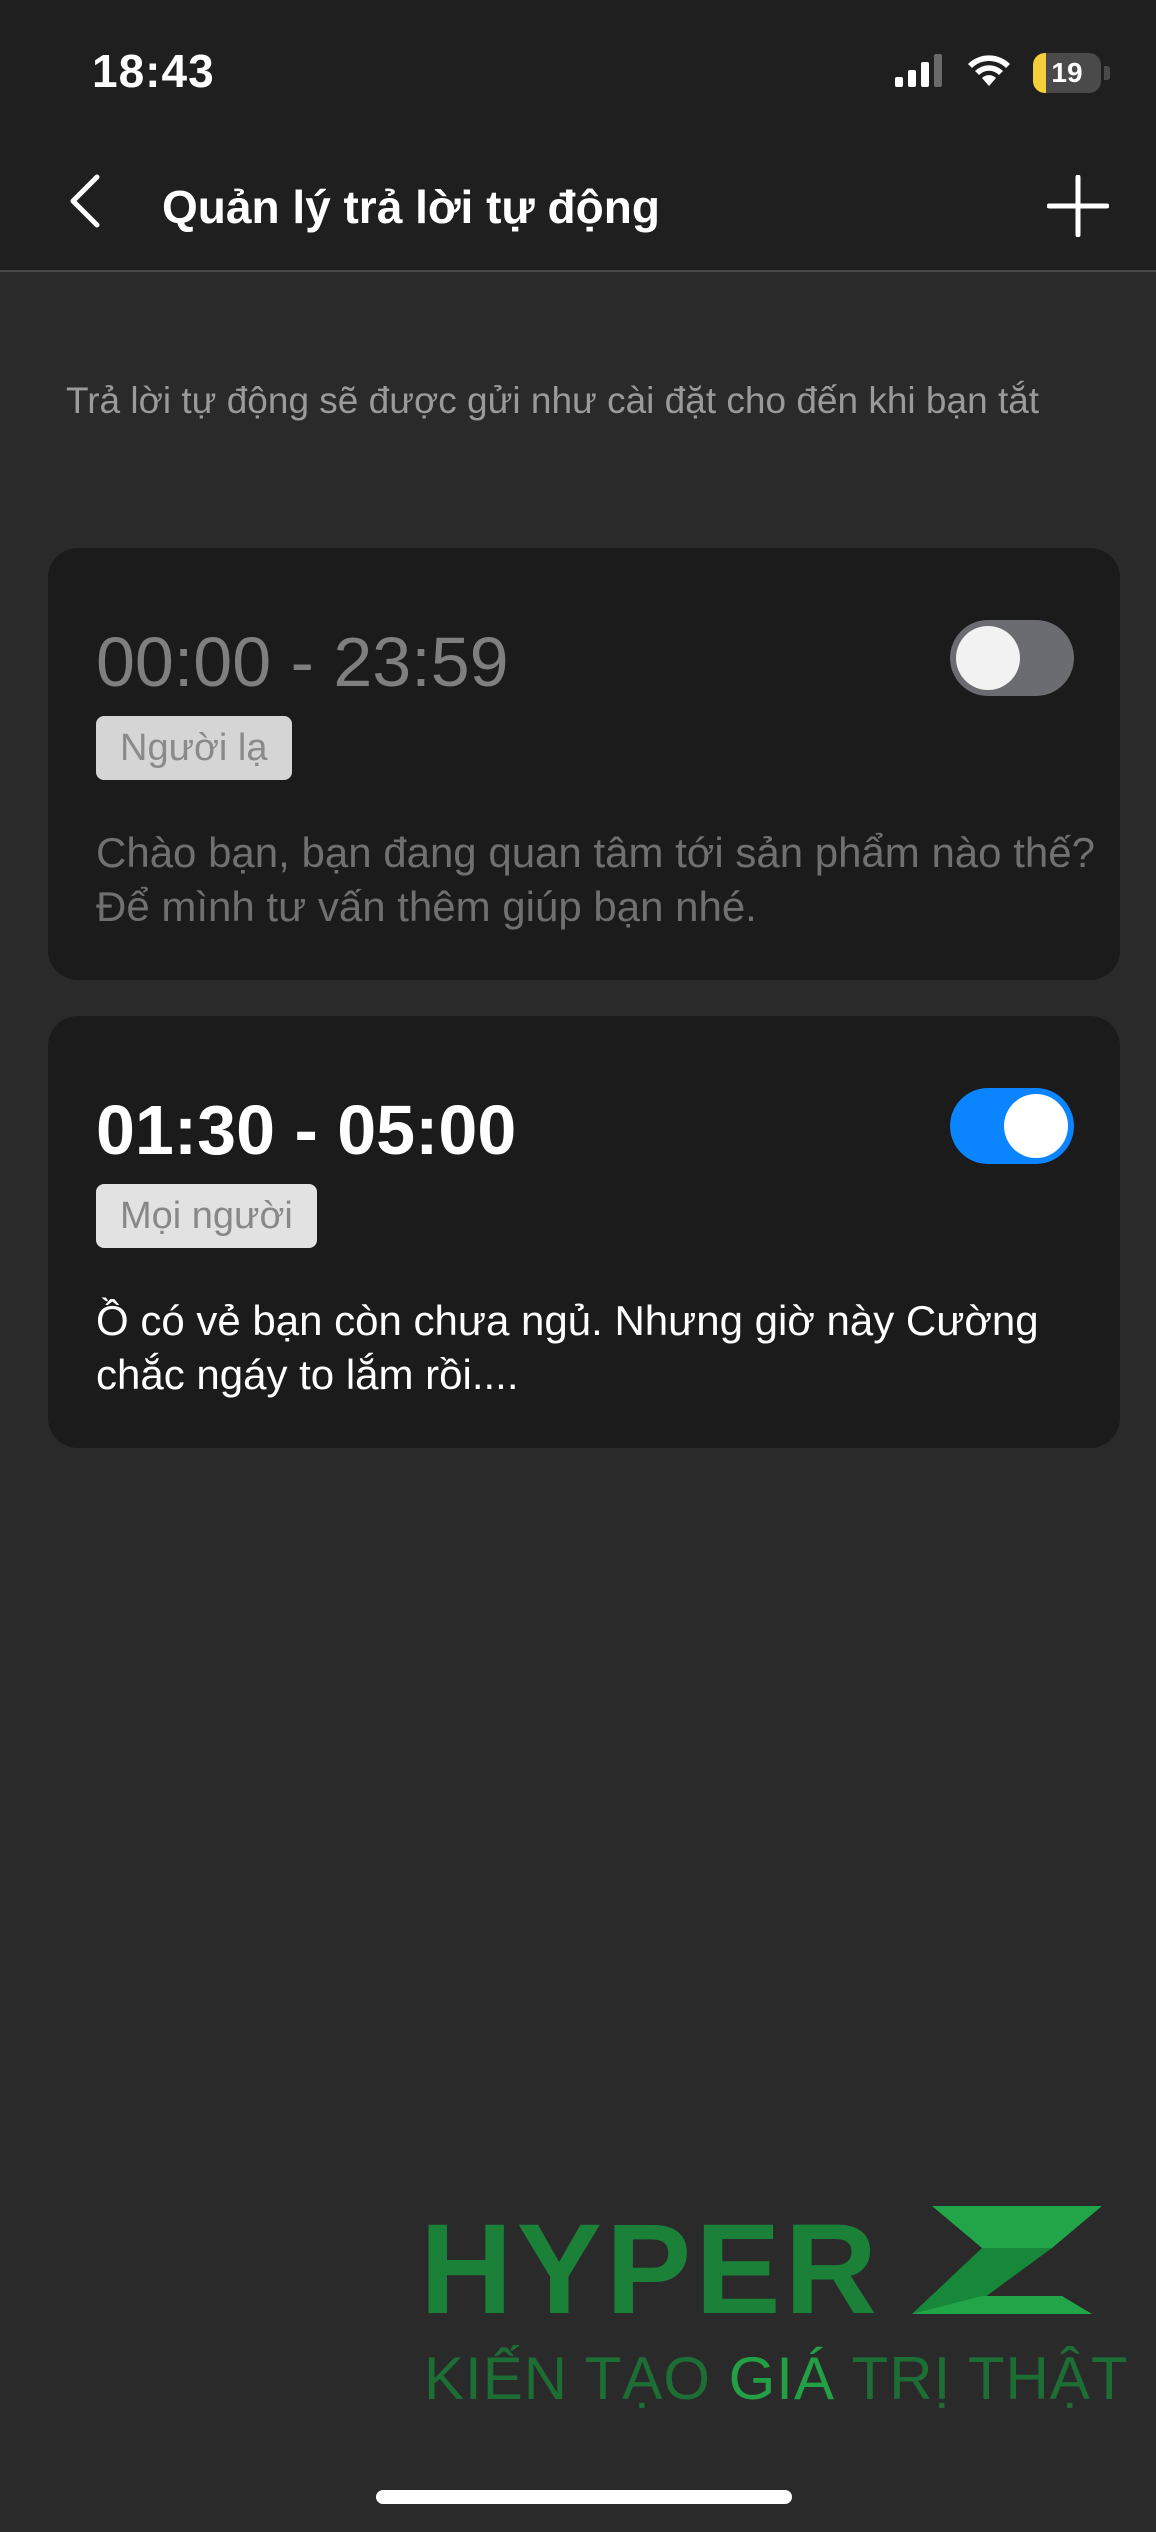  What do you see at coordinates (1039, 72) in the screenshot?
I see `battery-fill` at bounding box center [1039, 72].